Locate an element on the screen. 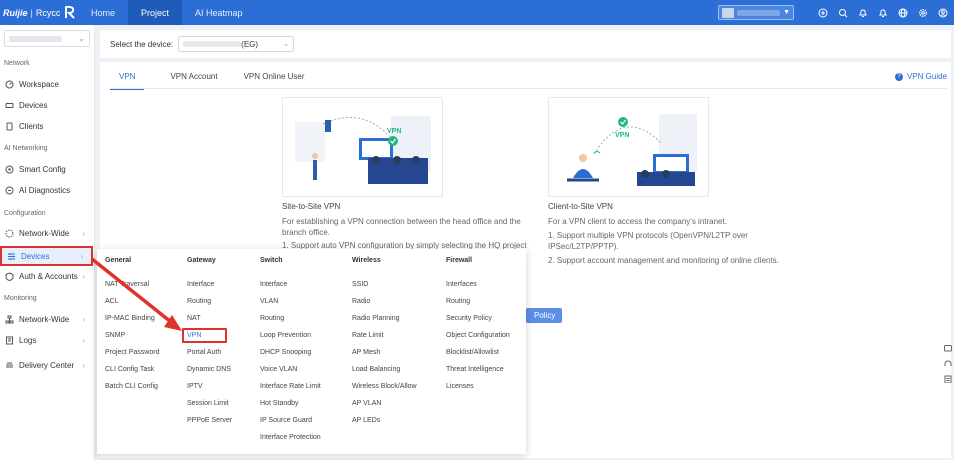 The height and width of the screenshot is (460, 954). headset-icon is located at coordinates (948, 364).